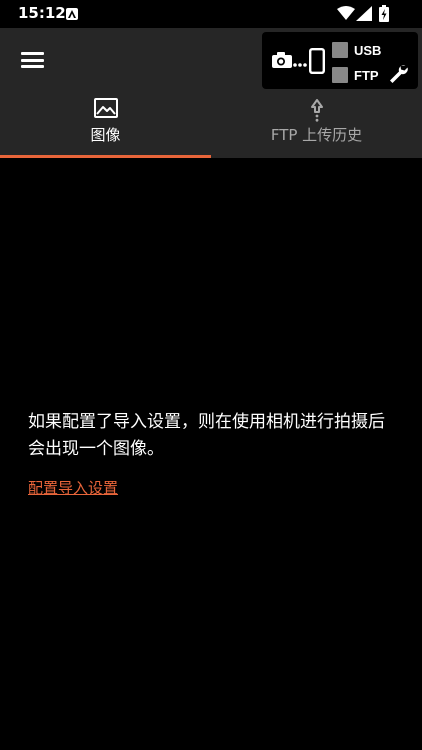  I want to click on wrench-icon, so click(398, 73).